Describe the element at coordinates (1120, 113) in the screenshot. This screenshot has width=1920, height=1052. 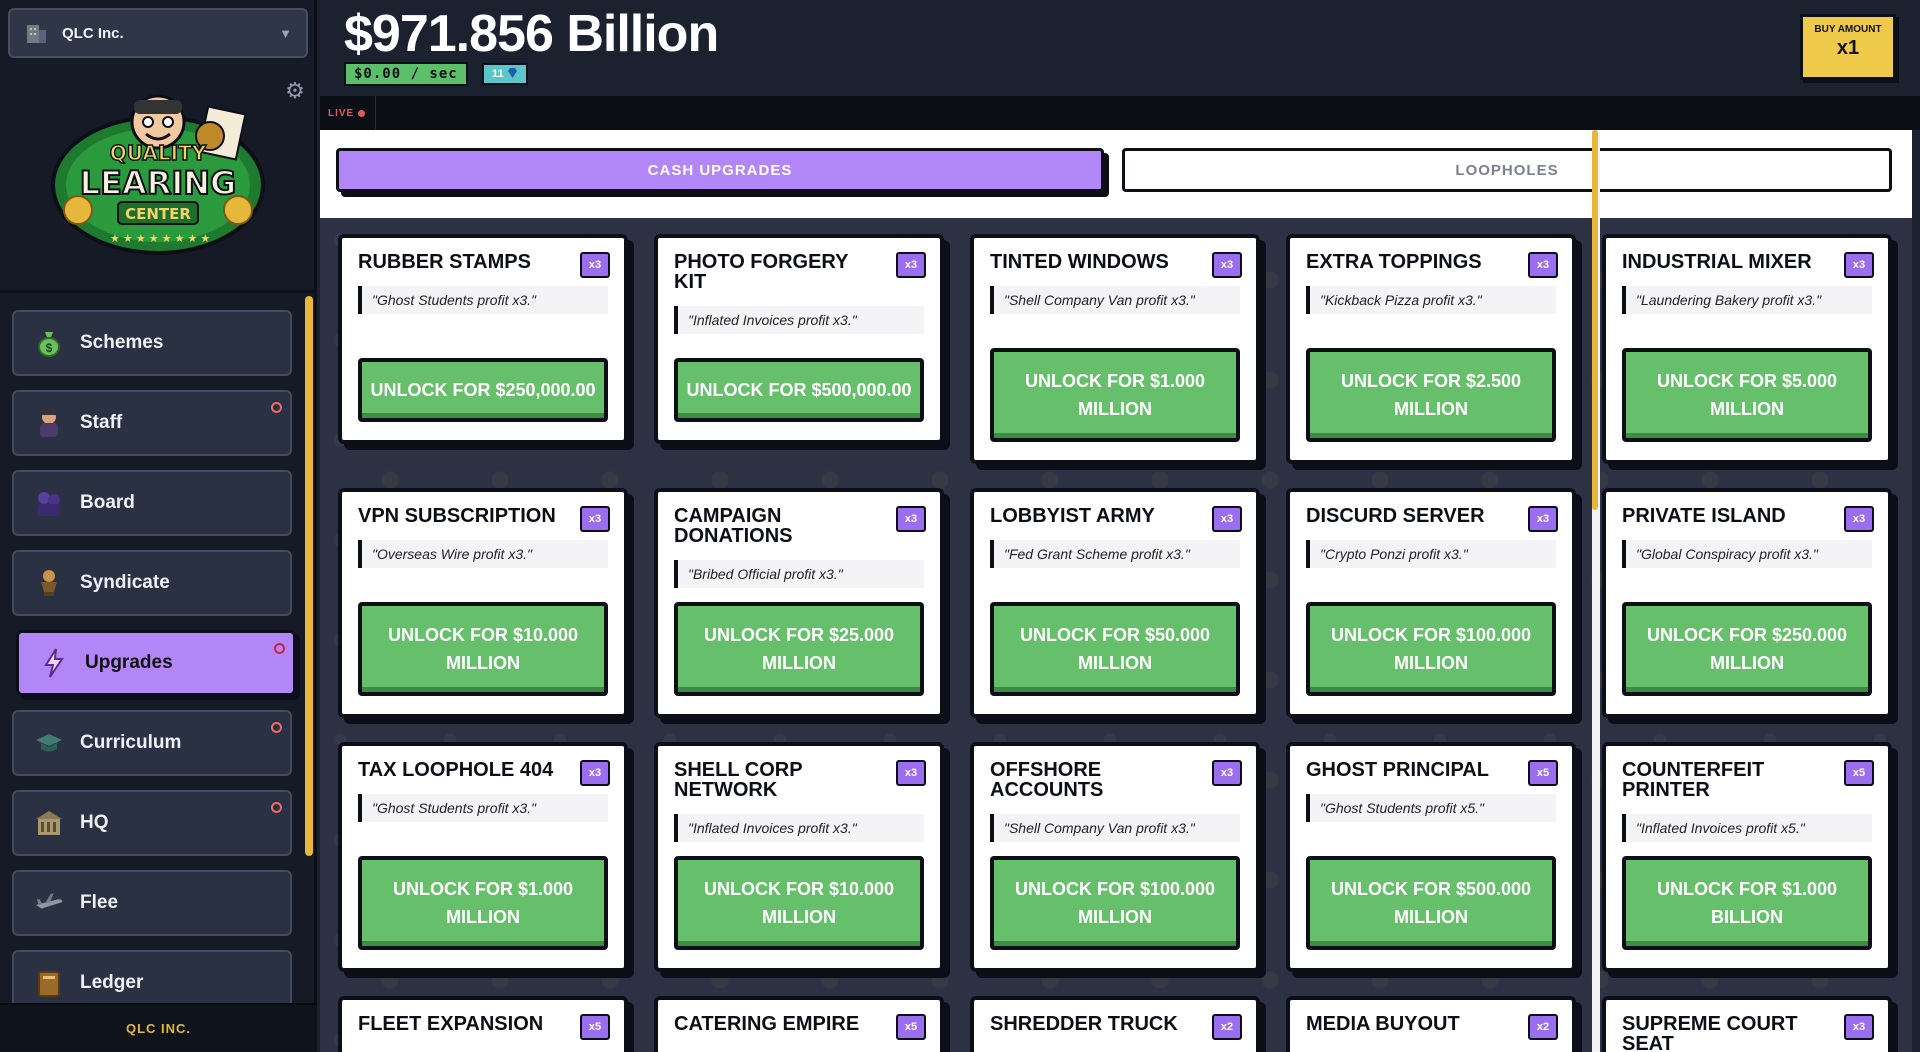
I see `live-ticker: LIVE` at that location.